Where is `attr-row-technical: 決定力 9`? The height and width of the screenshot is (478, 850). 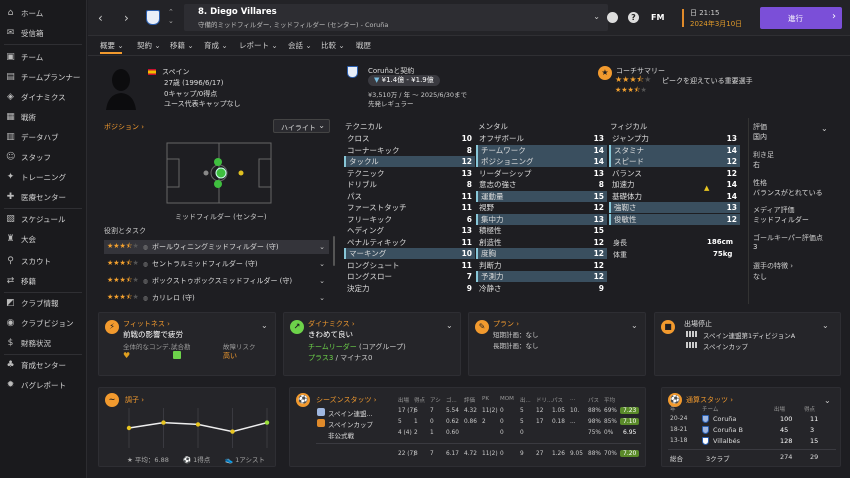 attr-row-technical: 決定力 9 is located at coordinates (409, 288).